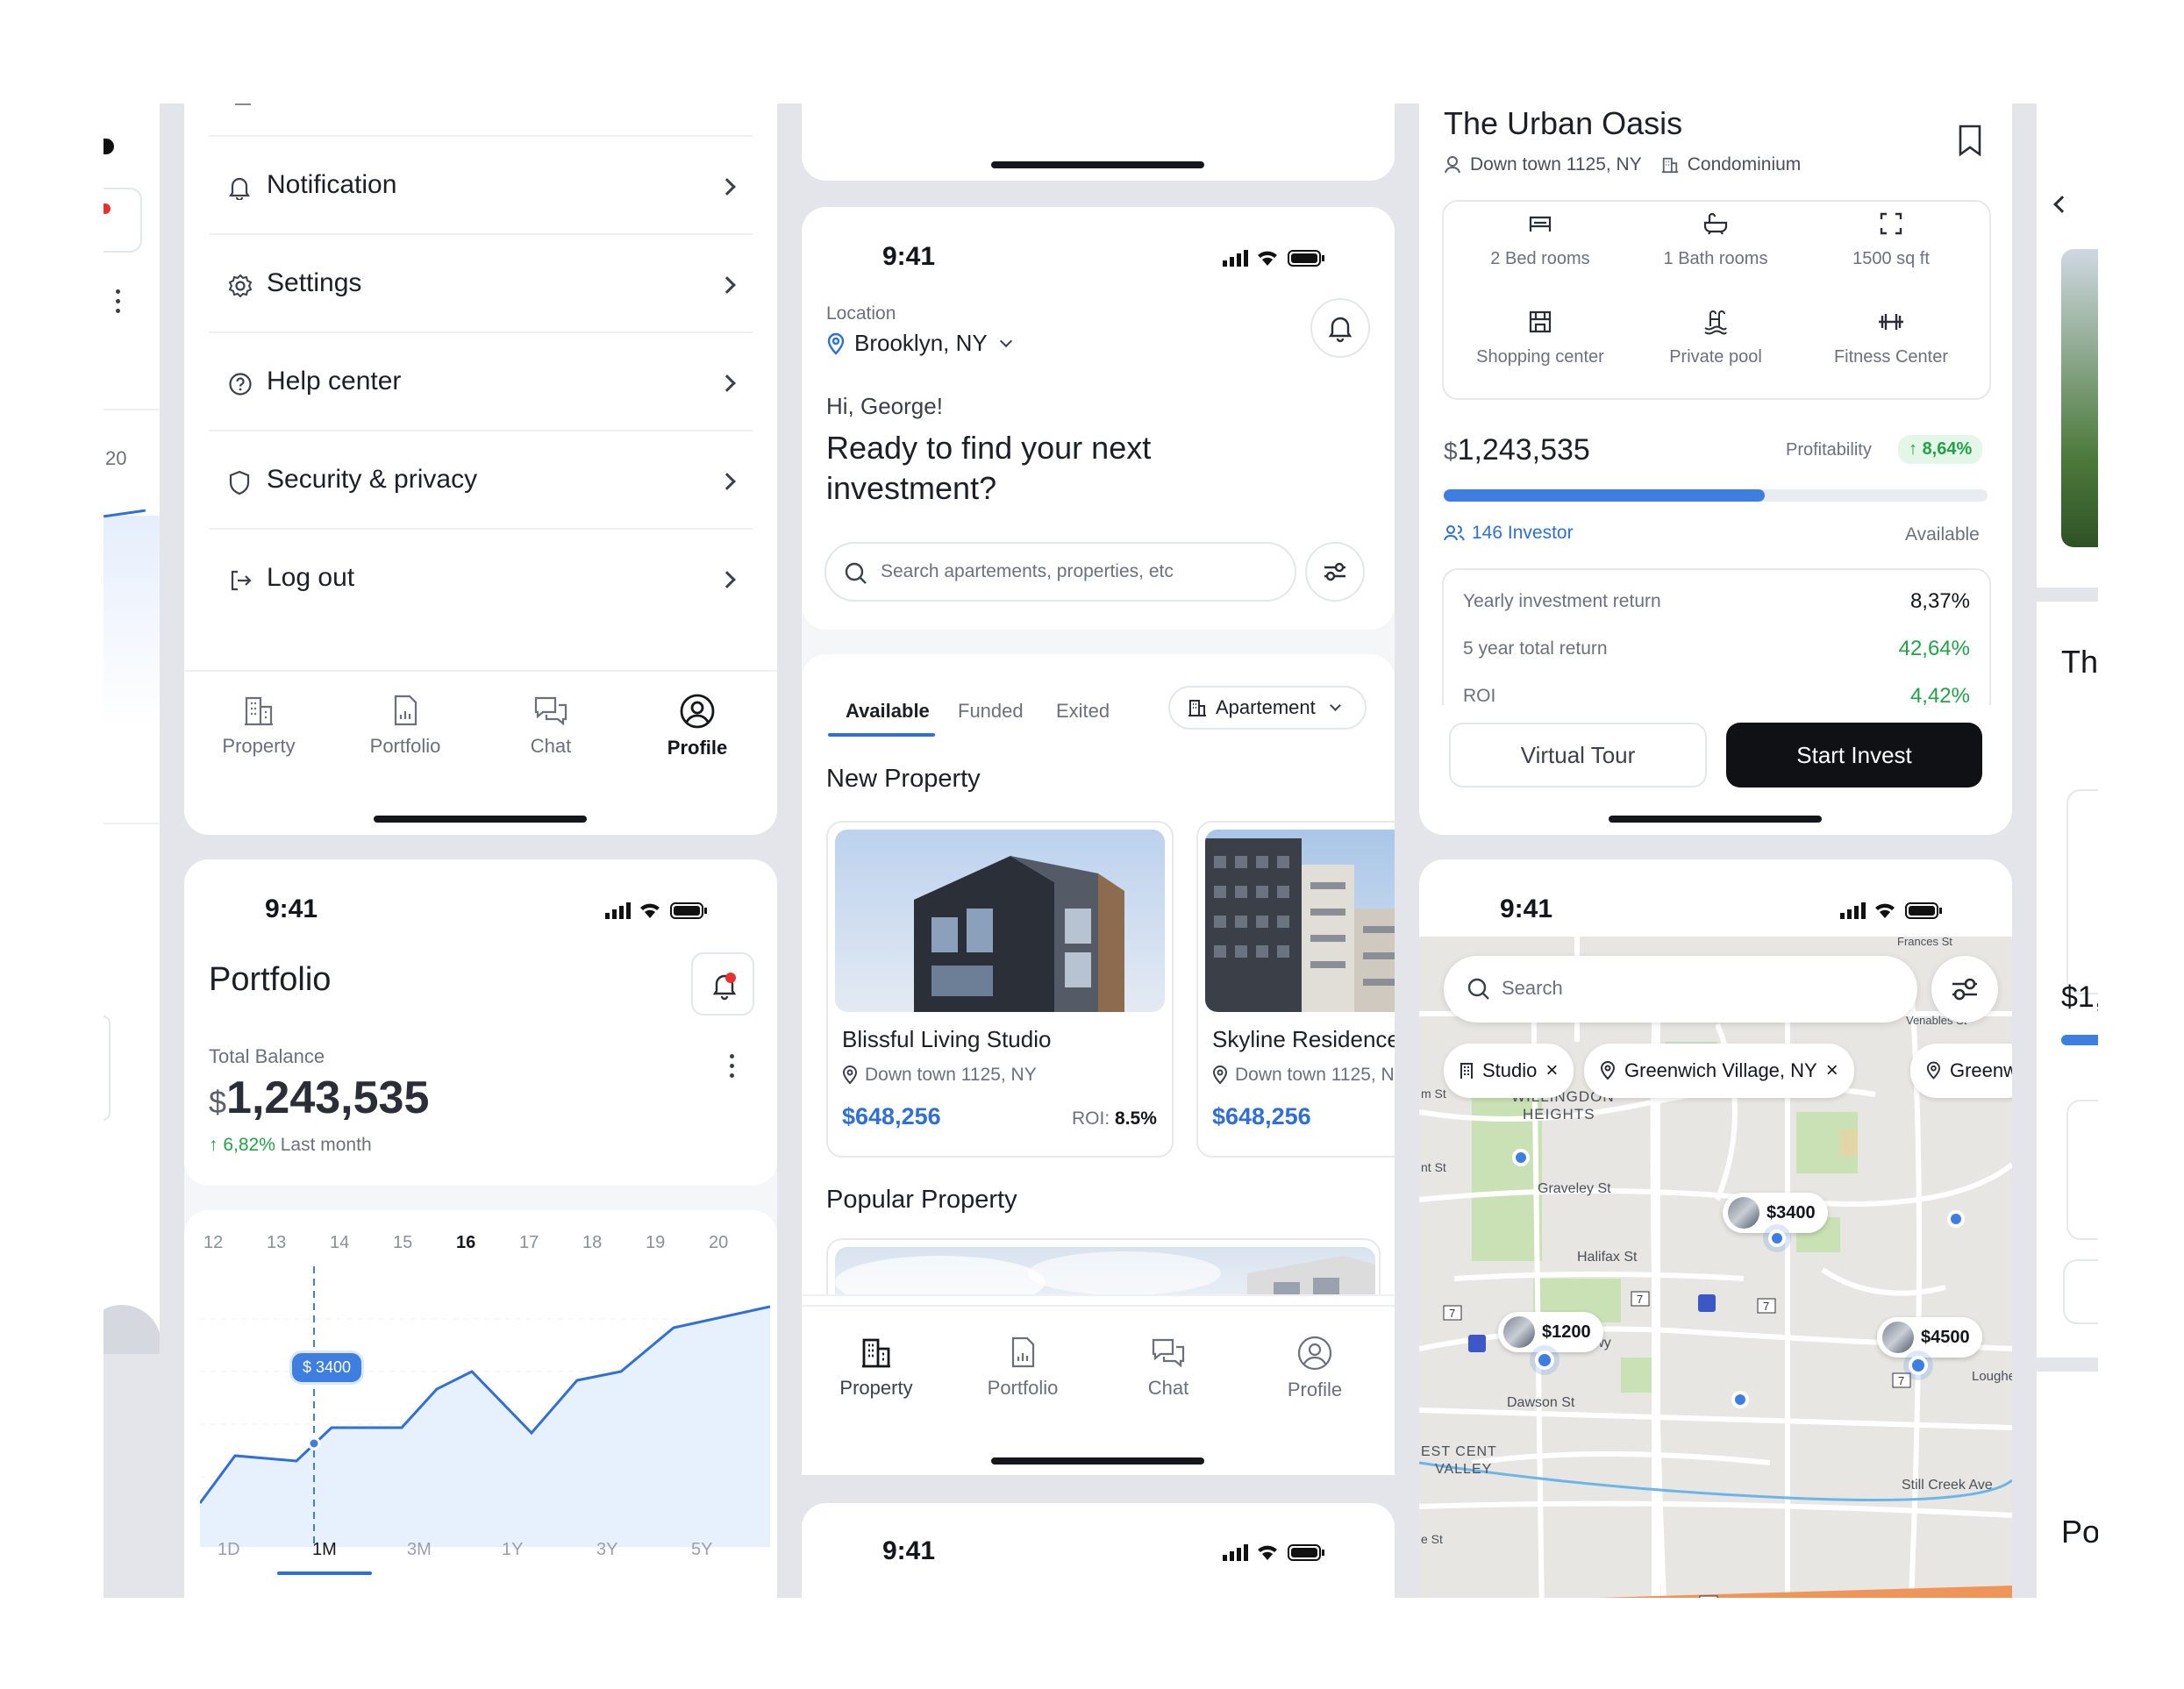 The width and height of the screenshot is (2184, 1689). Describe the element at coordinates (481, 186) in the screenshot. I see `menu-item-notification: Notification` at that location.